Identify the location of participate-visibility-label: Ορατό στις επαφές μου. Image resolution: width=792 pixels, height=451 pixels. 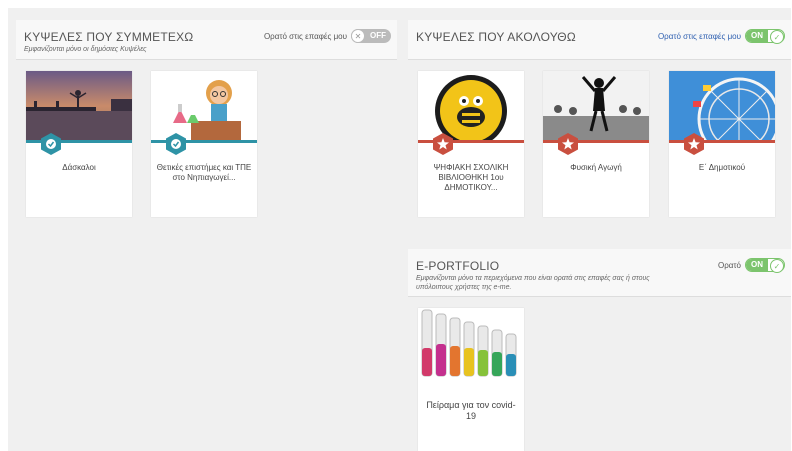
(305, 36).